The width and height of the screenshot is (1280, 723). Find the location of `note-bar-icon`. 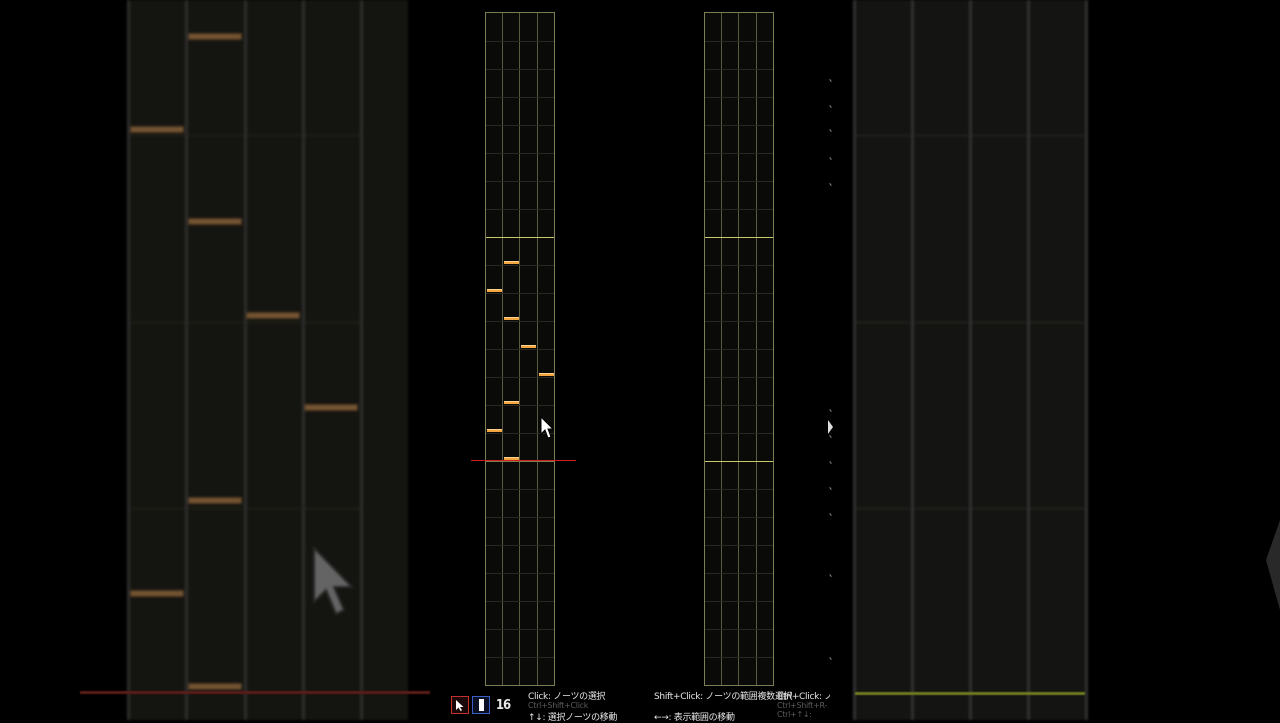

note-bar-icon is located at coordinates (481, 705).